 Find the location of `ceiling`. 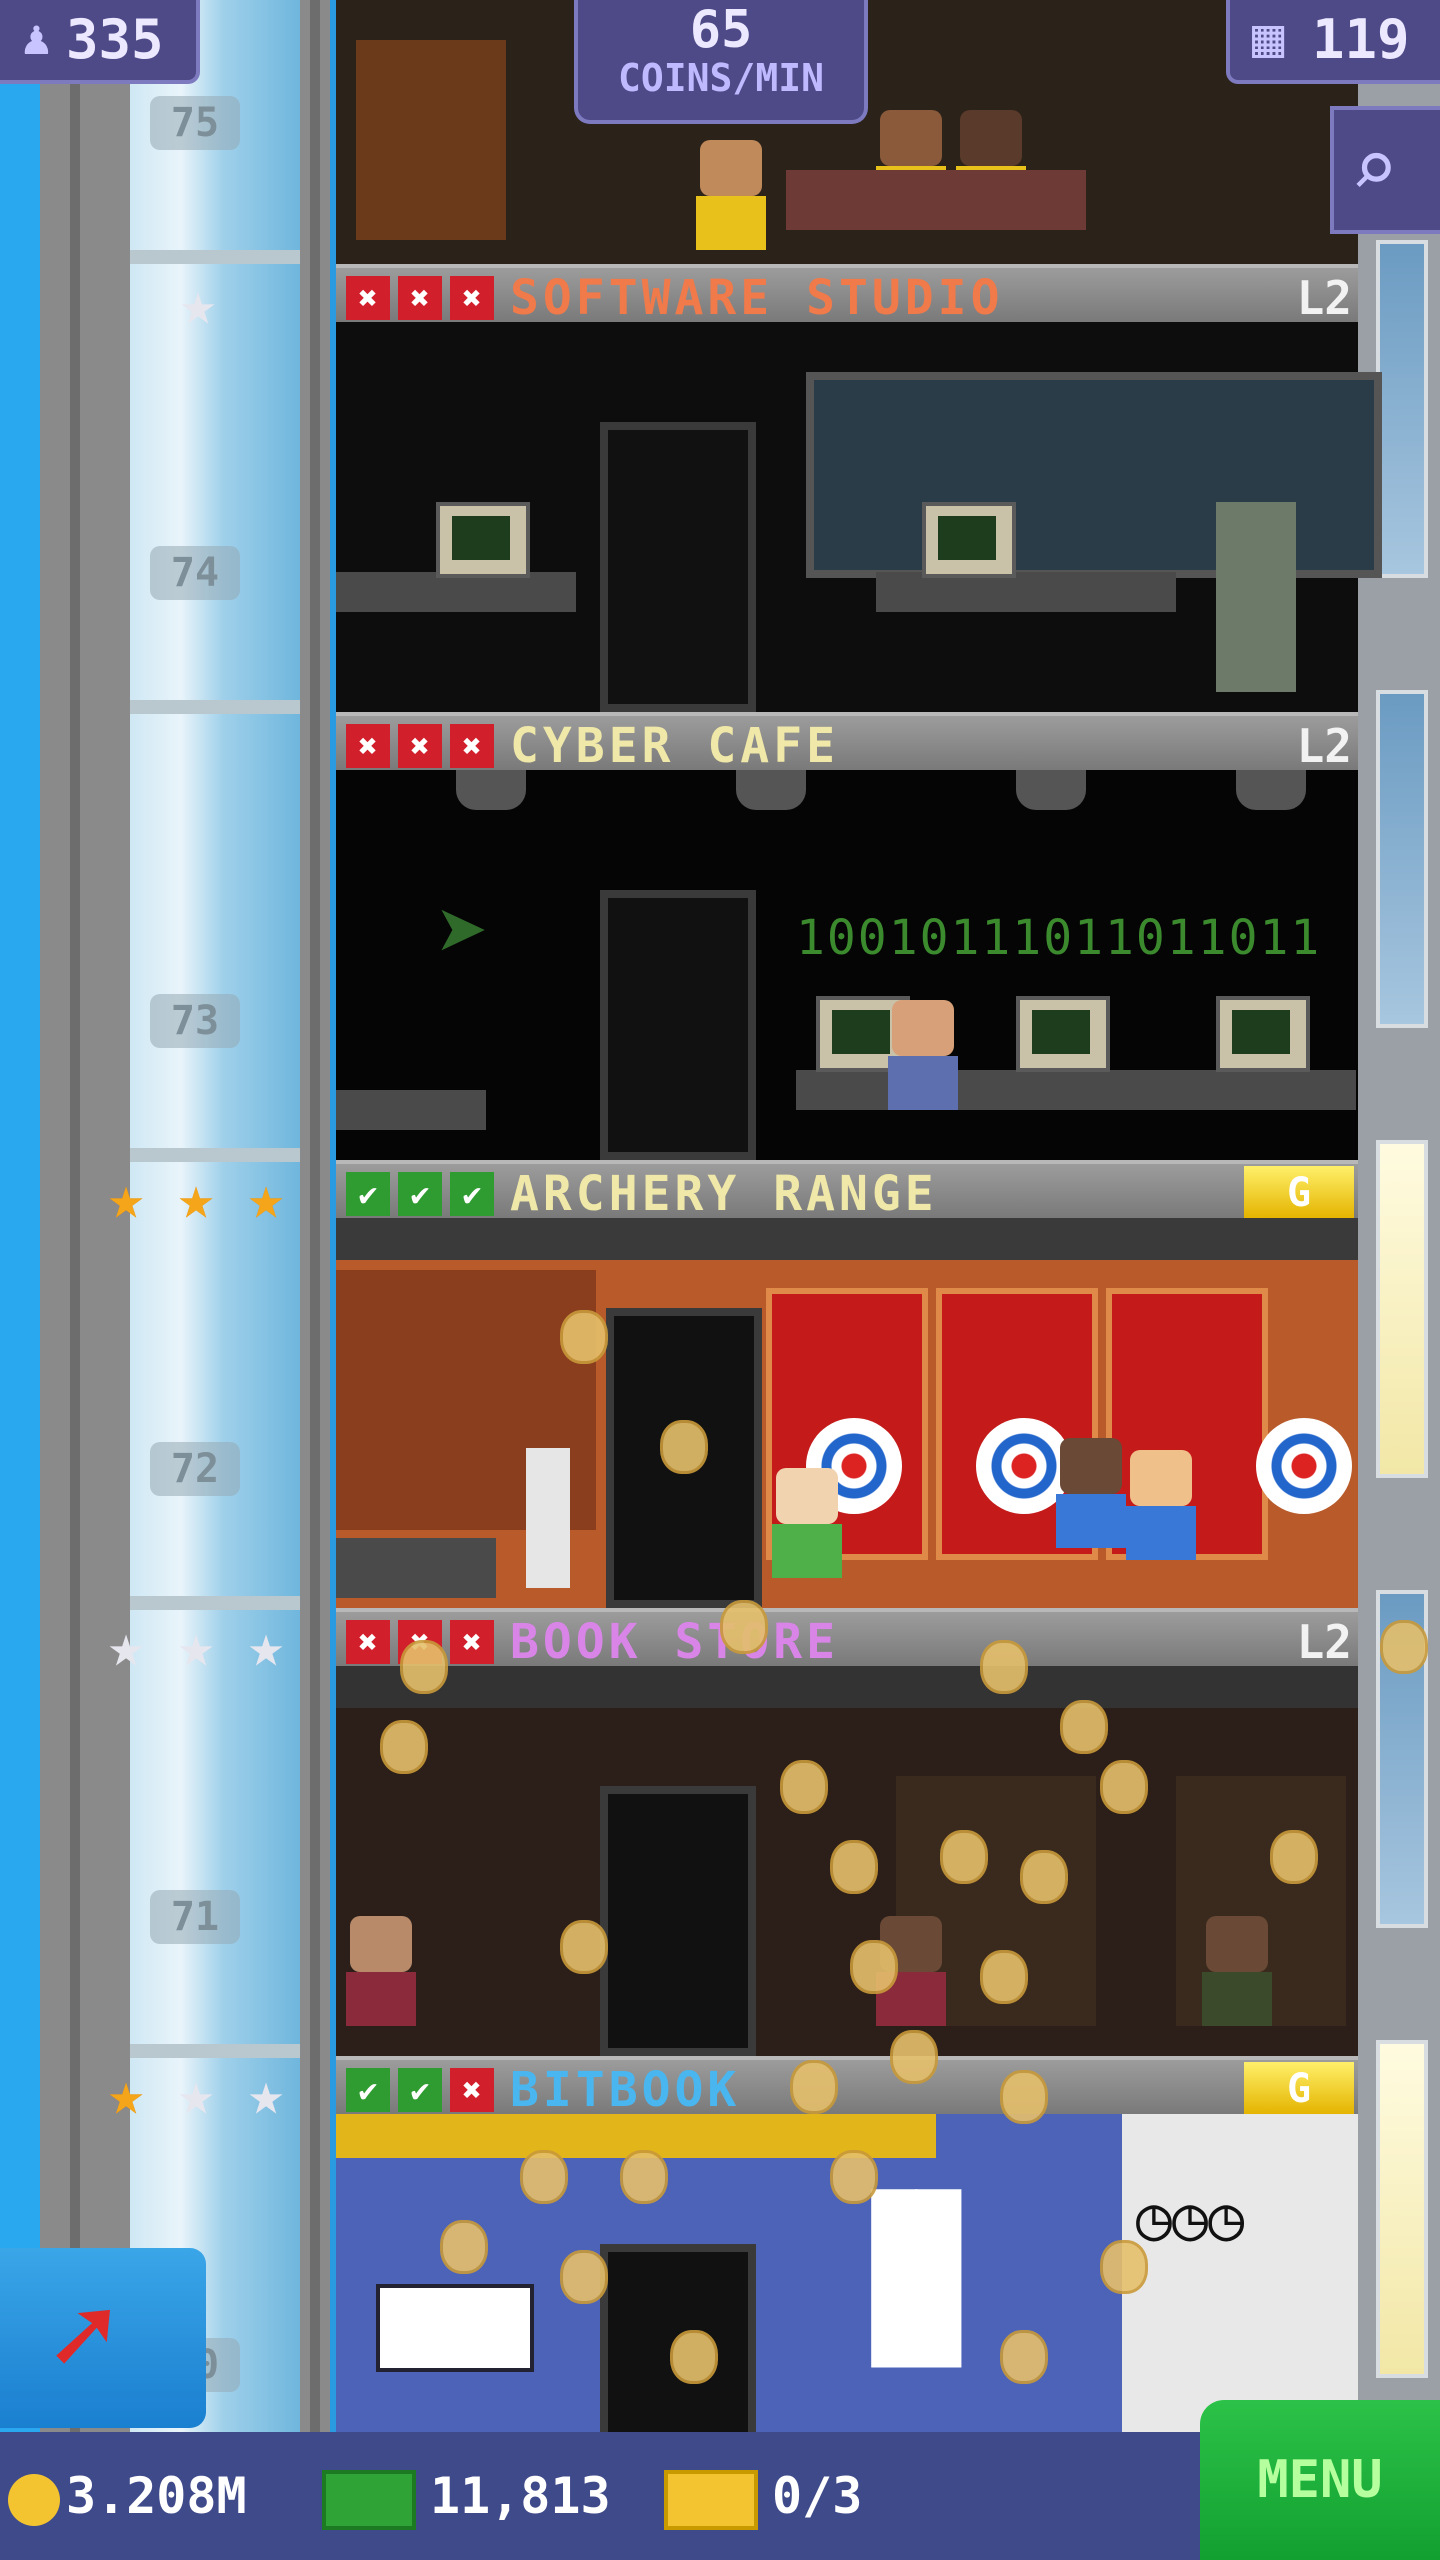

ceiling is located at coordinates (847, 1687).